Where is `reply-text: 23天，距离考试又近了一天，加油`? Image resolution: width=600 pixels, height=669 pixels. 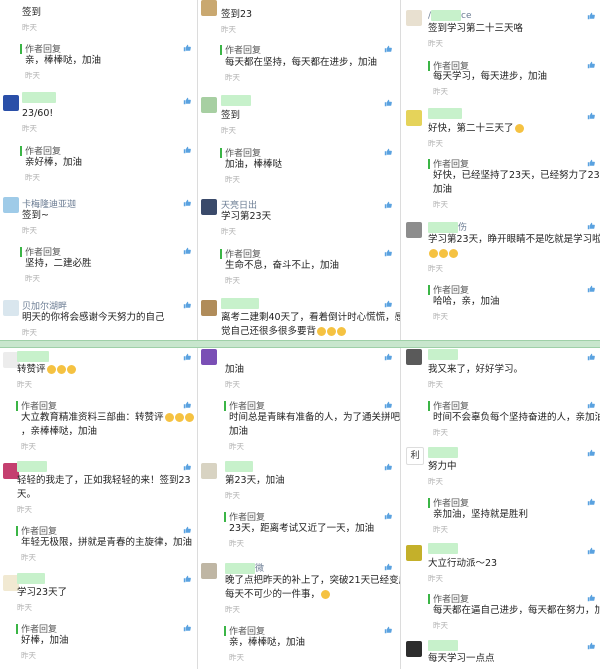 reply-text: 23天，距离考试又近了一天，加油 is located at coordinates (302, 528).